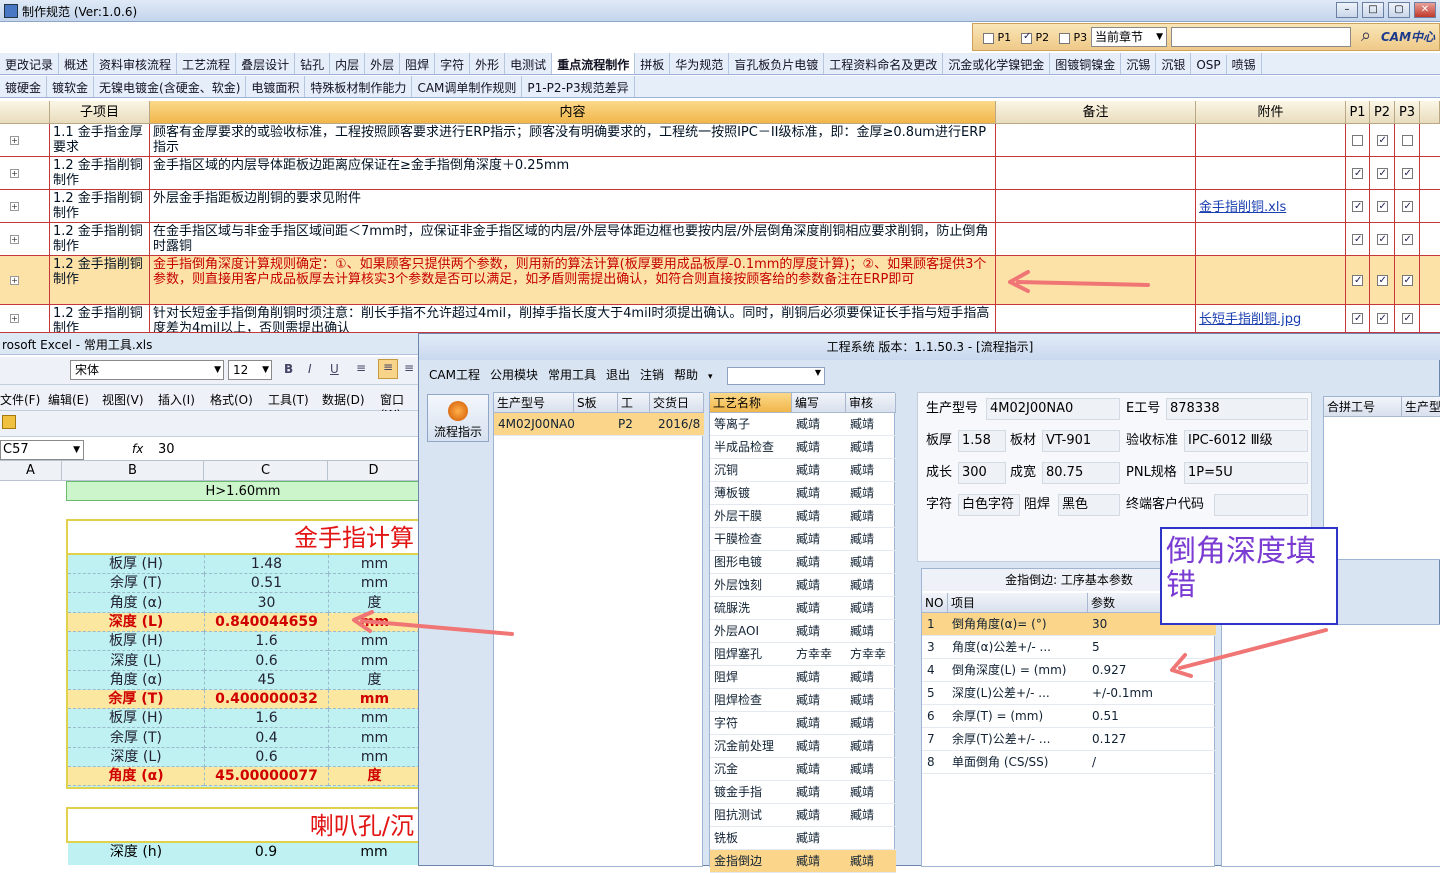  What do you see at coordinates (437, 627) in the screenshot?
I see `arrow-excel` at bounding box center [437, 627].